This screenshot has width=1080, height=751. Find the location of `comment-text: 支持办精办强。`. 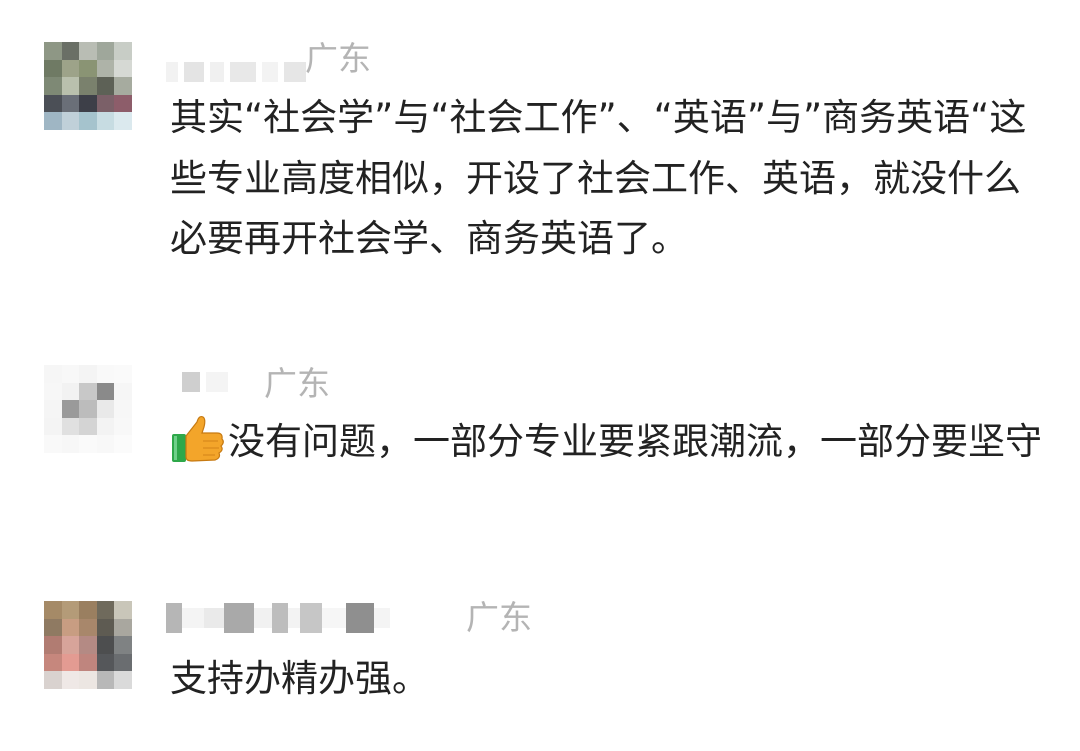

comment-text: 支持办精办强。 is located at coordinates (299, 678).